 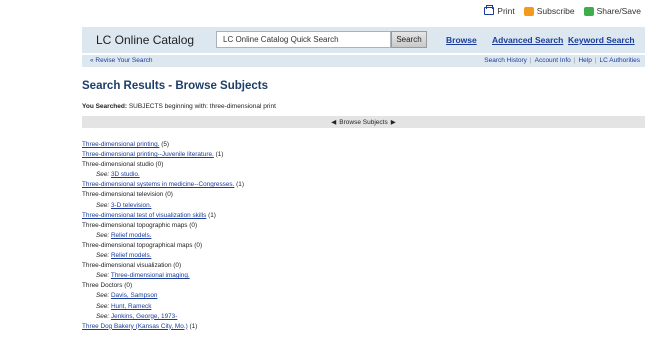 I want to click on print-label: Print, so click(x=506, y=11).